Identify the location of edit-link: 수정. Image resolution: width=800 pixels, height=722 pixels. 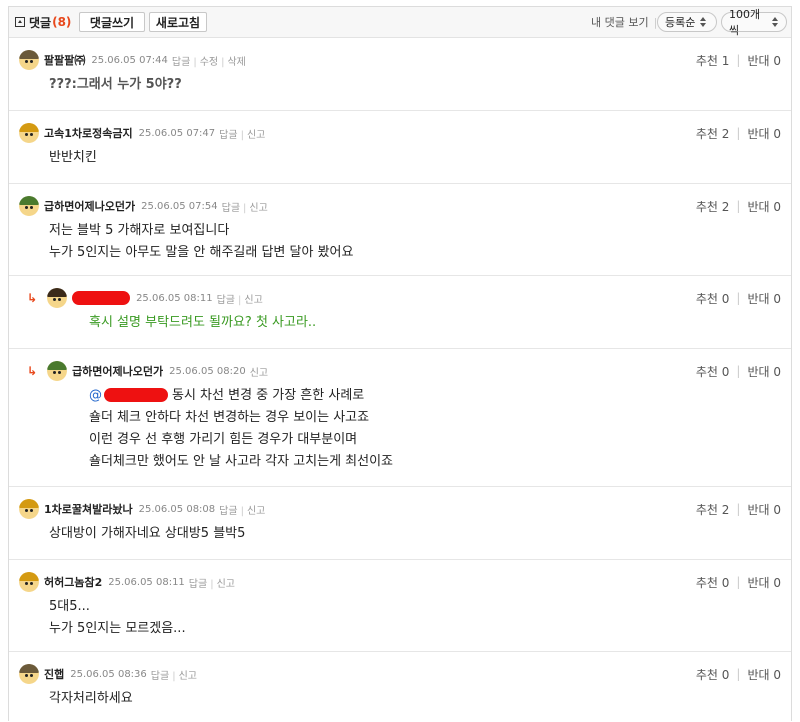
(209, 62).